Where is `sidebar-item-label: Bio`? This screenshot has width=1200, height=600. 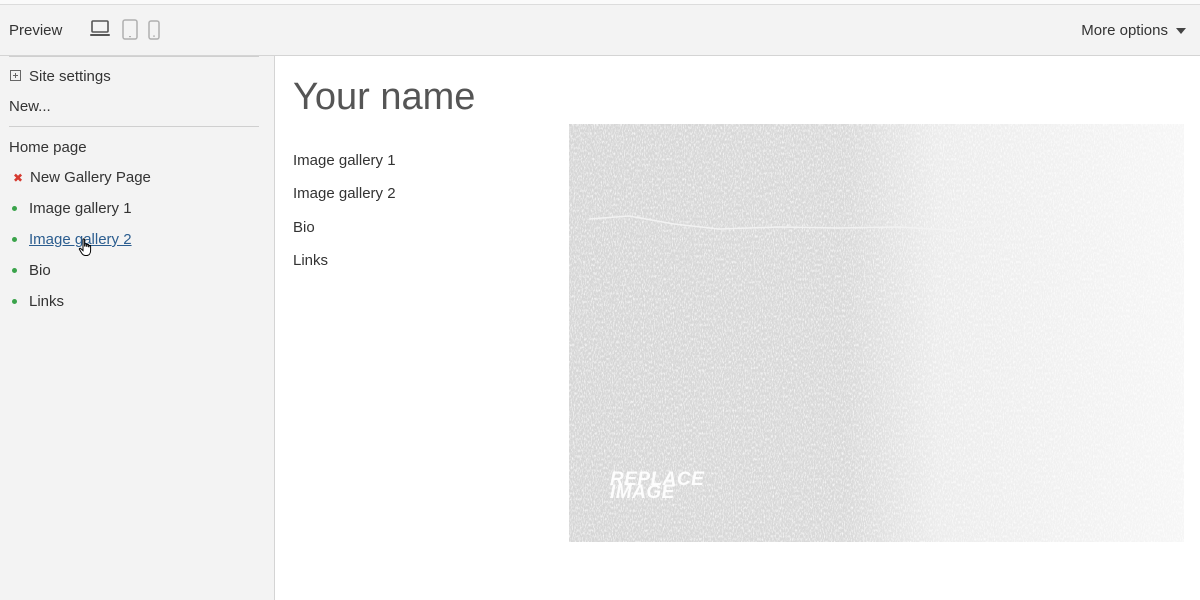
sidebar-item-label: Bio is located at coordinates (40, 270).